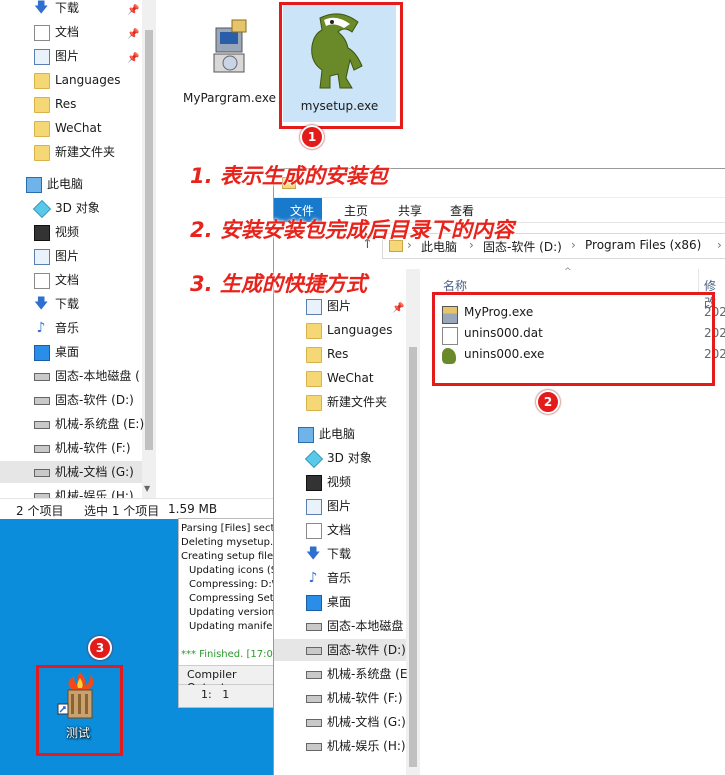 The height and width of the screenshot is (775, 725). I want to click on front-nav-item: 图片 📌, so click(340, 306).